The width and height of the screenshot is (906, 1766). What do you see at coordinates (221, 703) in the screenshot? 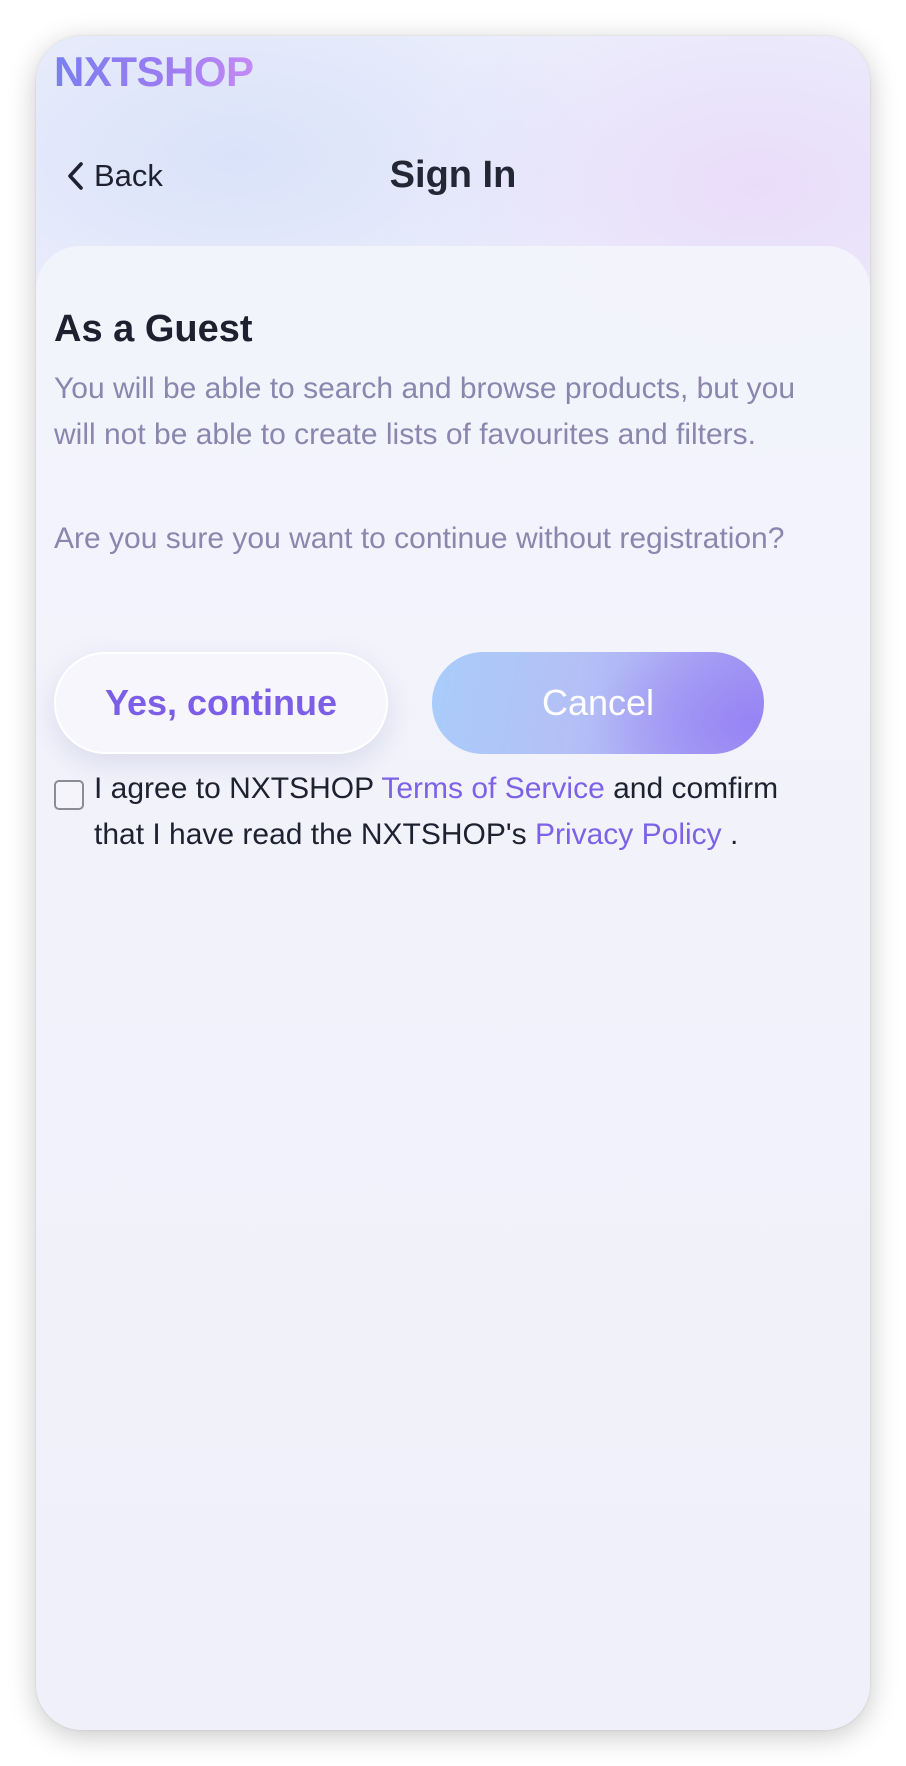
I see `yes-continue-button: Yes, continue` at bounding box center [221, 703].